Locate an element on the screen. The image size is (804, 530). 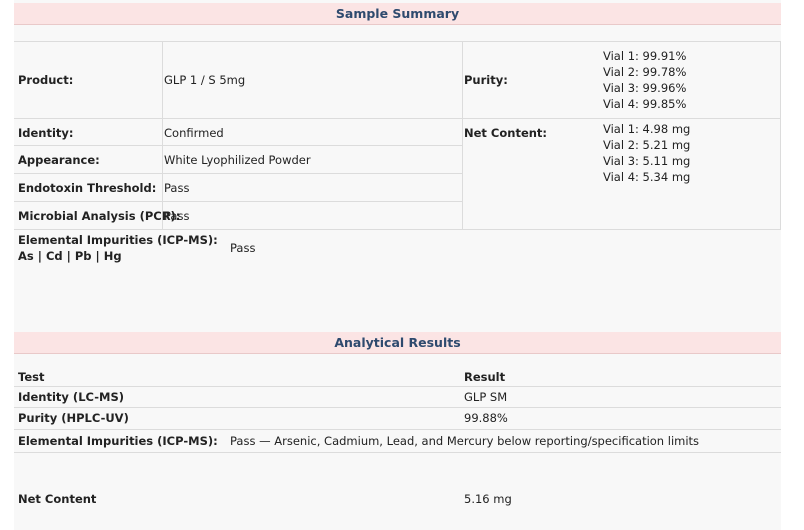
product-value: GLP 1 / S 5mg is located at coordinates (205, 80).